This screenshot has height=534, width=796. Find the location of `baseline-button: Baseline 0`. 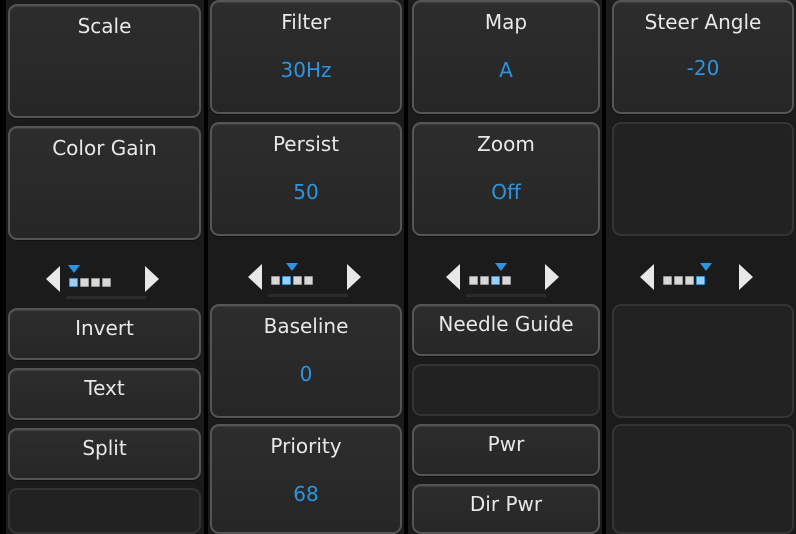

baseline-button: Baseline 0 is located at coordinates (306, 361).